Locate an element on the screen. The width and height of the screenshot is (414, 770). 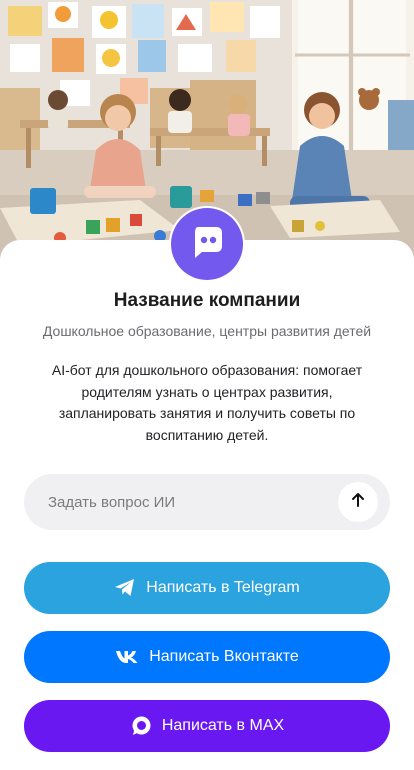
ask-ai-field is located at coordinates (207, 502).